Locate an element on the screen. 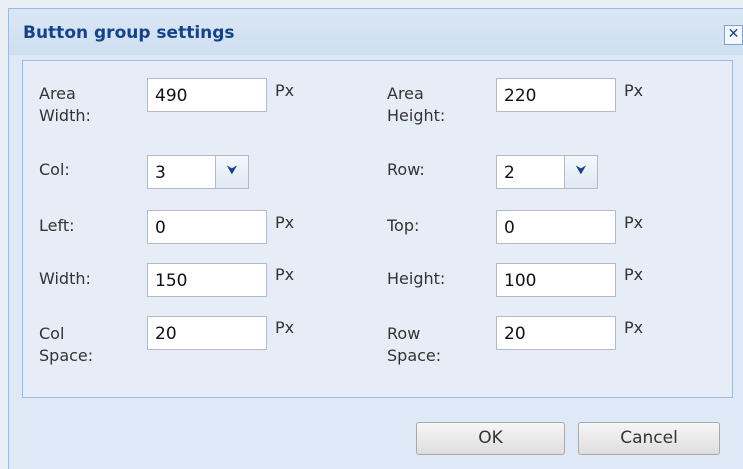 The width and height of the screenshot is (743, 469). close-icon: ✕ is located at coordinates (733, 34).